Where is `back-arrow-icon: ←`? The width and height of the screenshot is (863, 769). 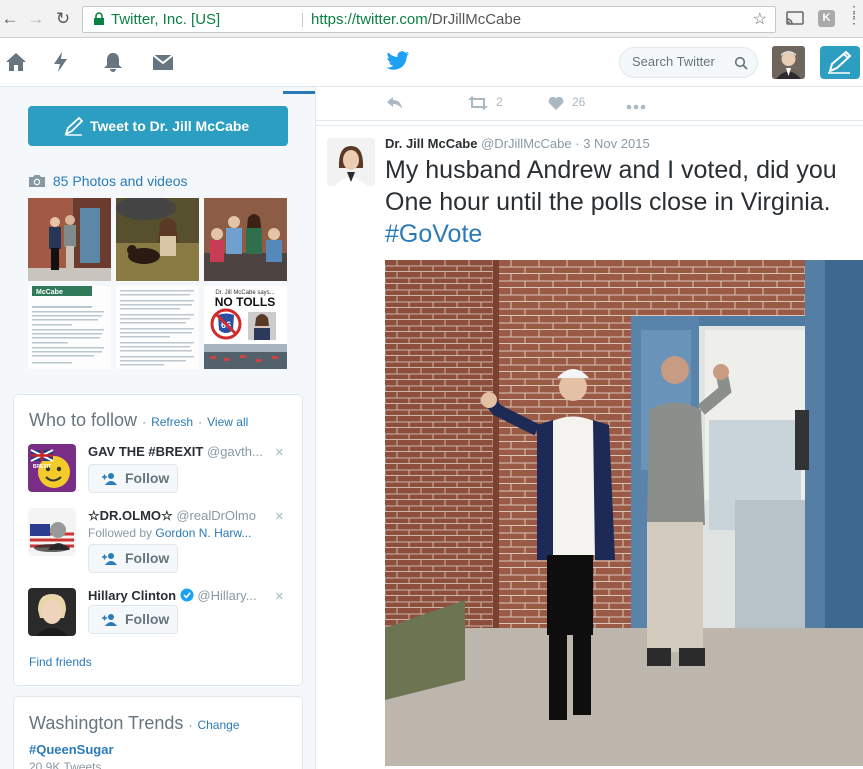
back-arrow-icon: ← is located at coordinates (10, 19).